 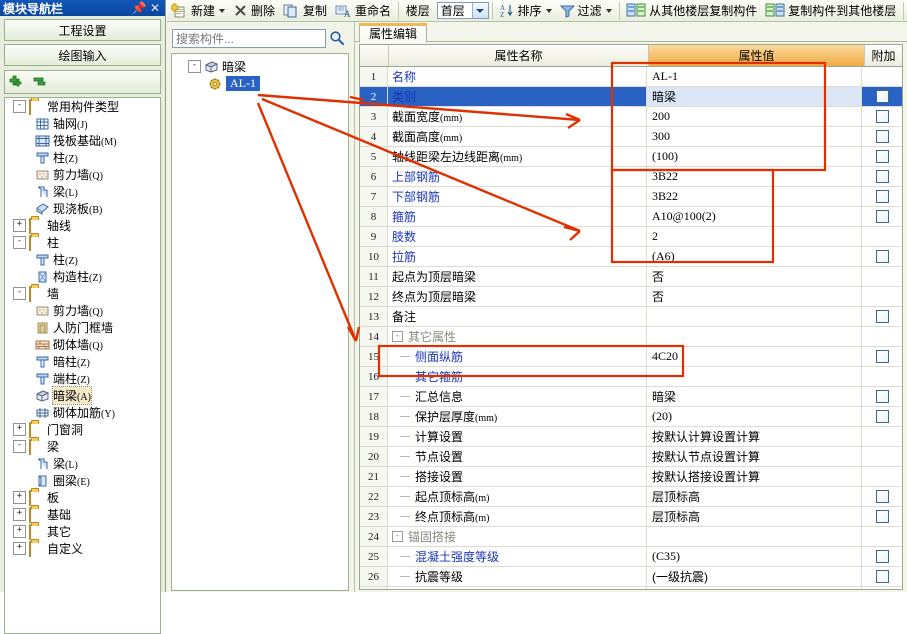 I want to click on property-name-cell: 起点为顶层暗梁, so click(x=517, y=276).